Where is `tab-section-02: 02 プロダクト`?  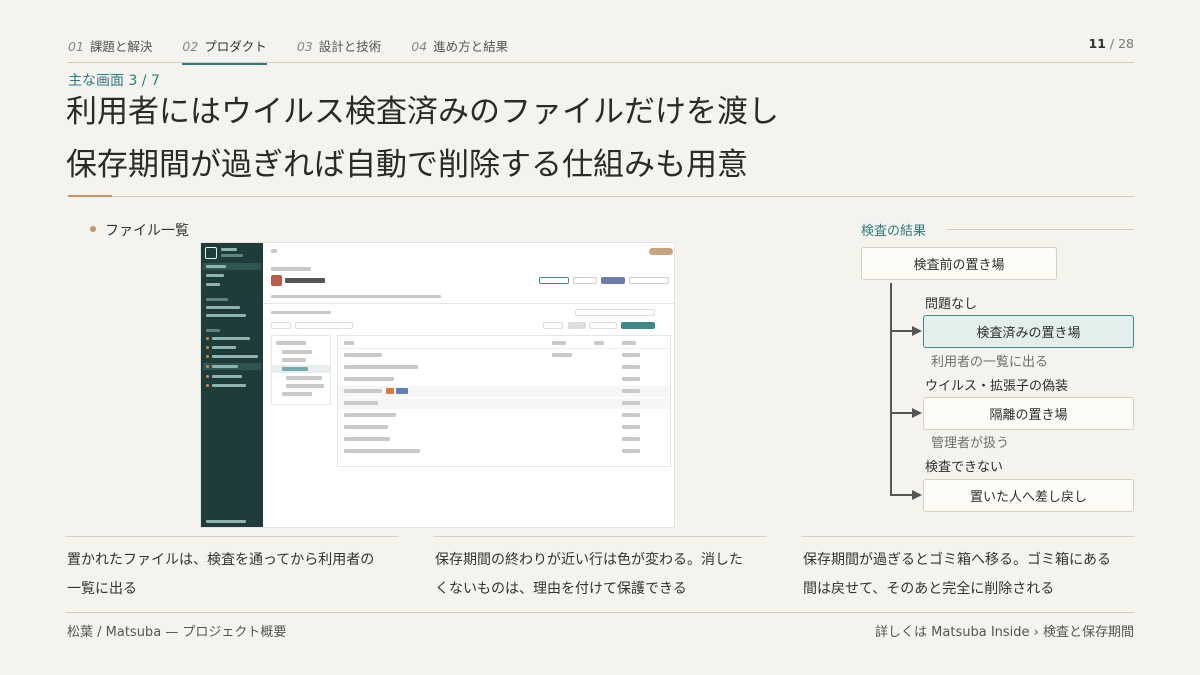
tab-section-02: 02 プロダクト is located at coordinates (225, 50).